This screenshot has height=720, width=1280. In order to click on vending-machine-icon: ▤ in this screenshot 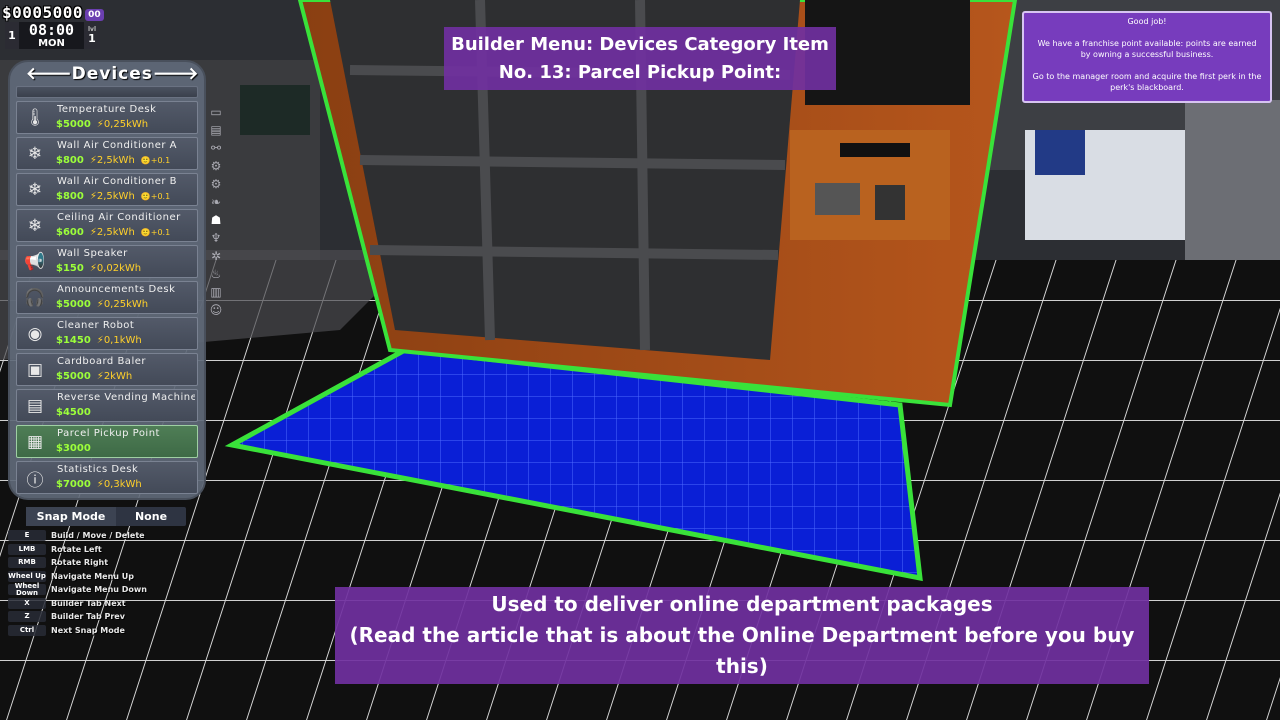, I will do `click(35, 406)`.